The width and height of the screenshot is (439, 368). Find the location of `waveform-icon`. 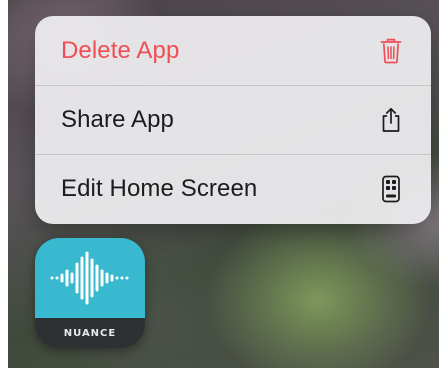

waveform-icon is located at coordinates (89, 278).